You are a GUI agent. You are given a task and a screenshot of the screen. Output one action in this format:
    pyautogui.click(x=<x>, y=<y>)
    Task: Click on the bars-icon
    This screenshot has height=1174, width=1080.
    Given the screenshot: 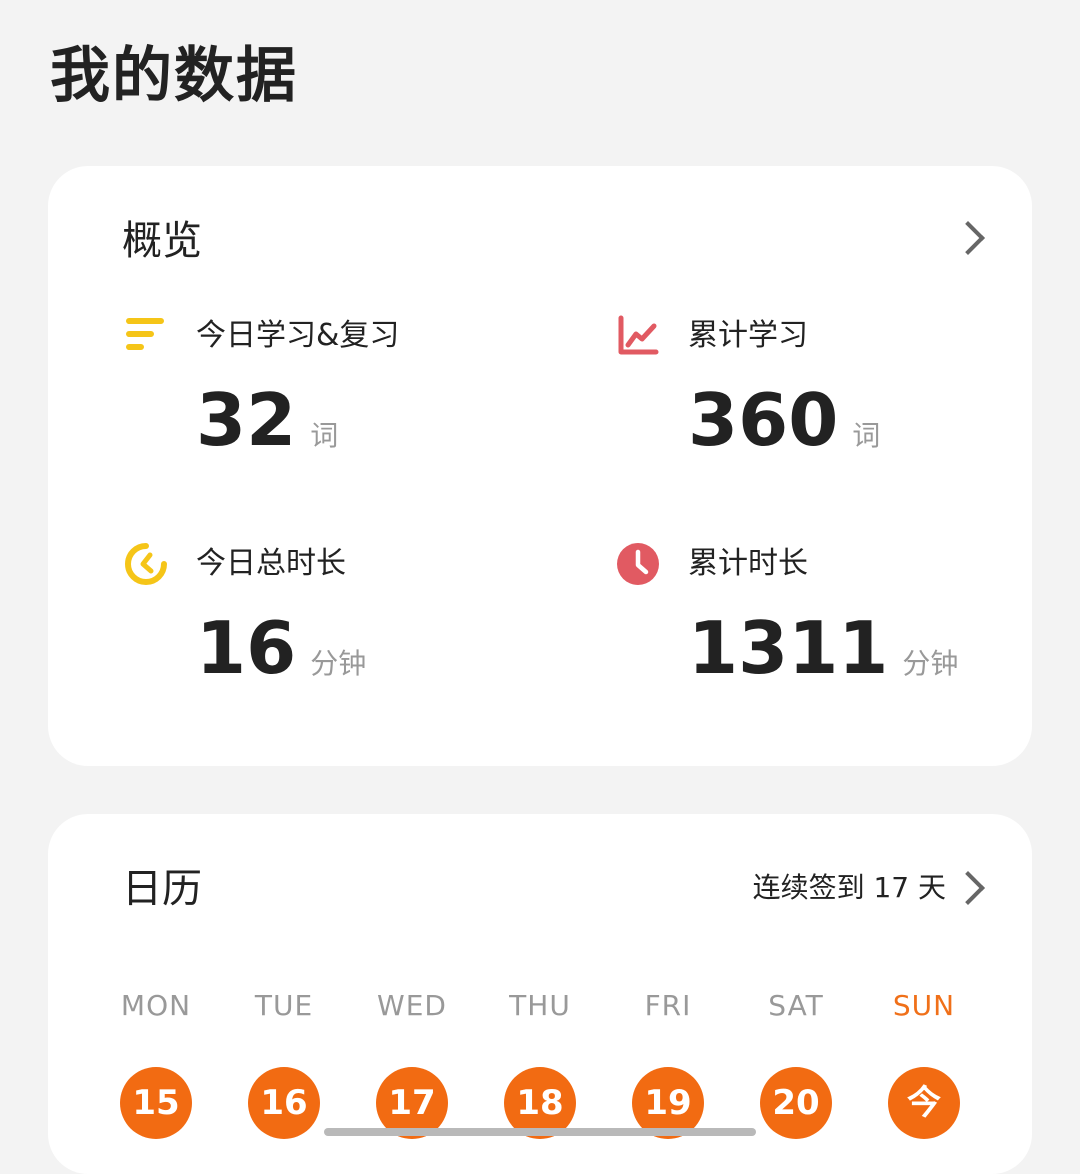 What is the action you would take?
    pyautogui.click(x=145, y=334)
    